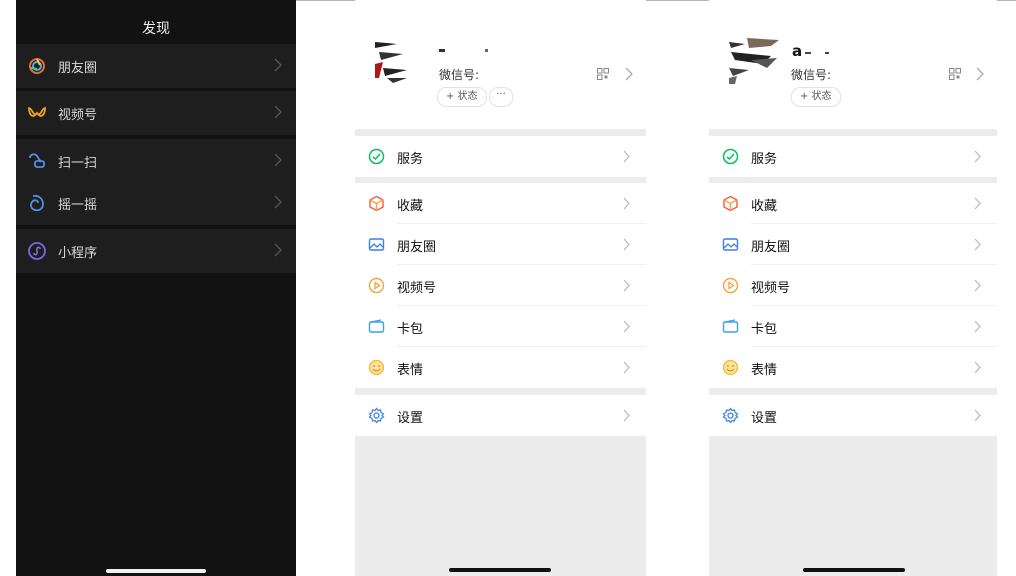  I want to click on mini-program-icon, so click(37, 251).